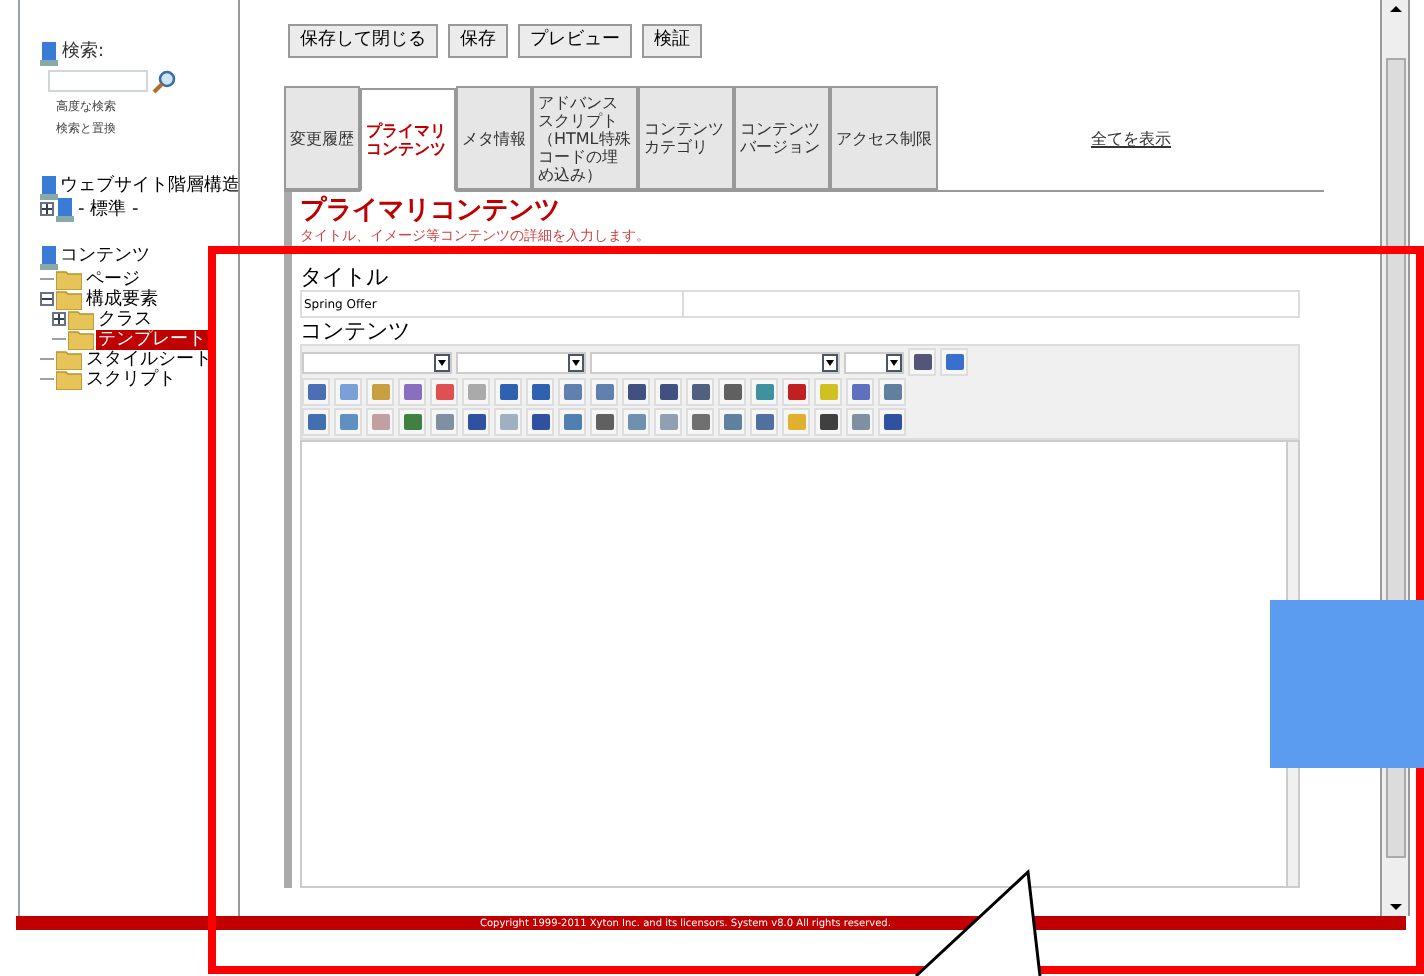 Image resolution: width=1424 pixels, height=976 pixels. I want to click on title-label: タイトル, so click(345, 278).